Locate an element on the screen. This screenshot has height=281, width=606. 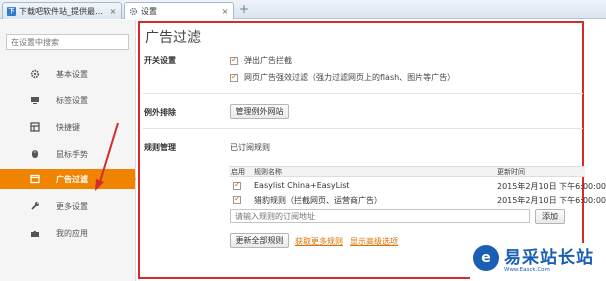
watermark-text: 易采站长站 is located at coordinates (549, 258).